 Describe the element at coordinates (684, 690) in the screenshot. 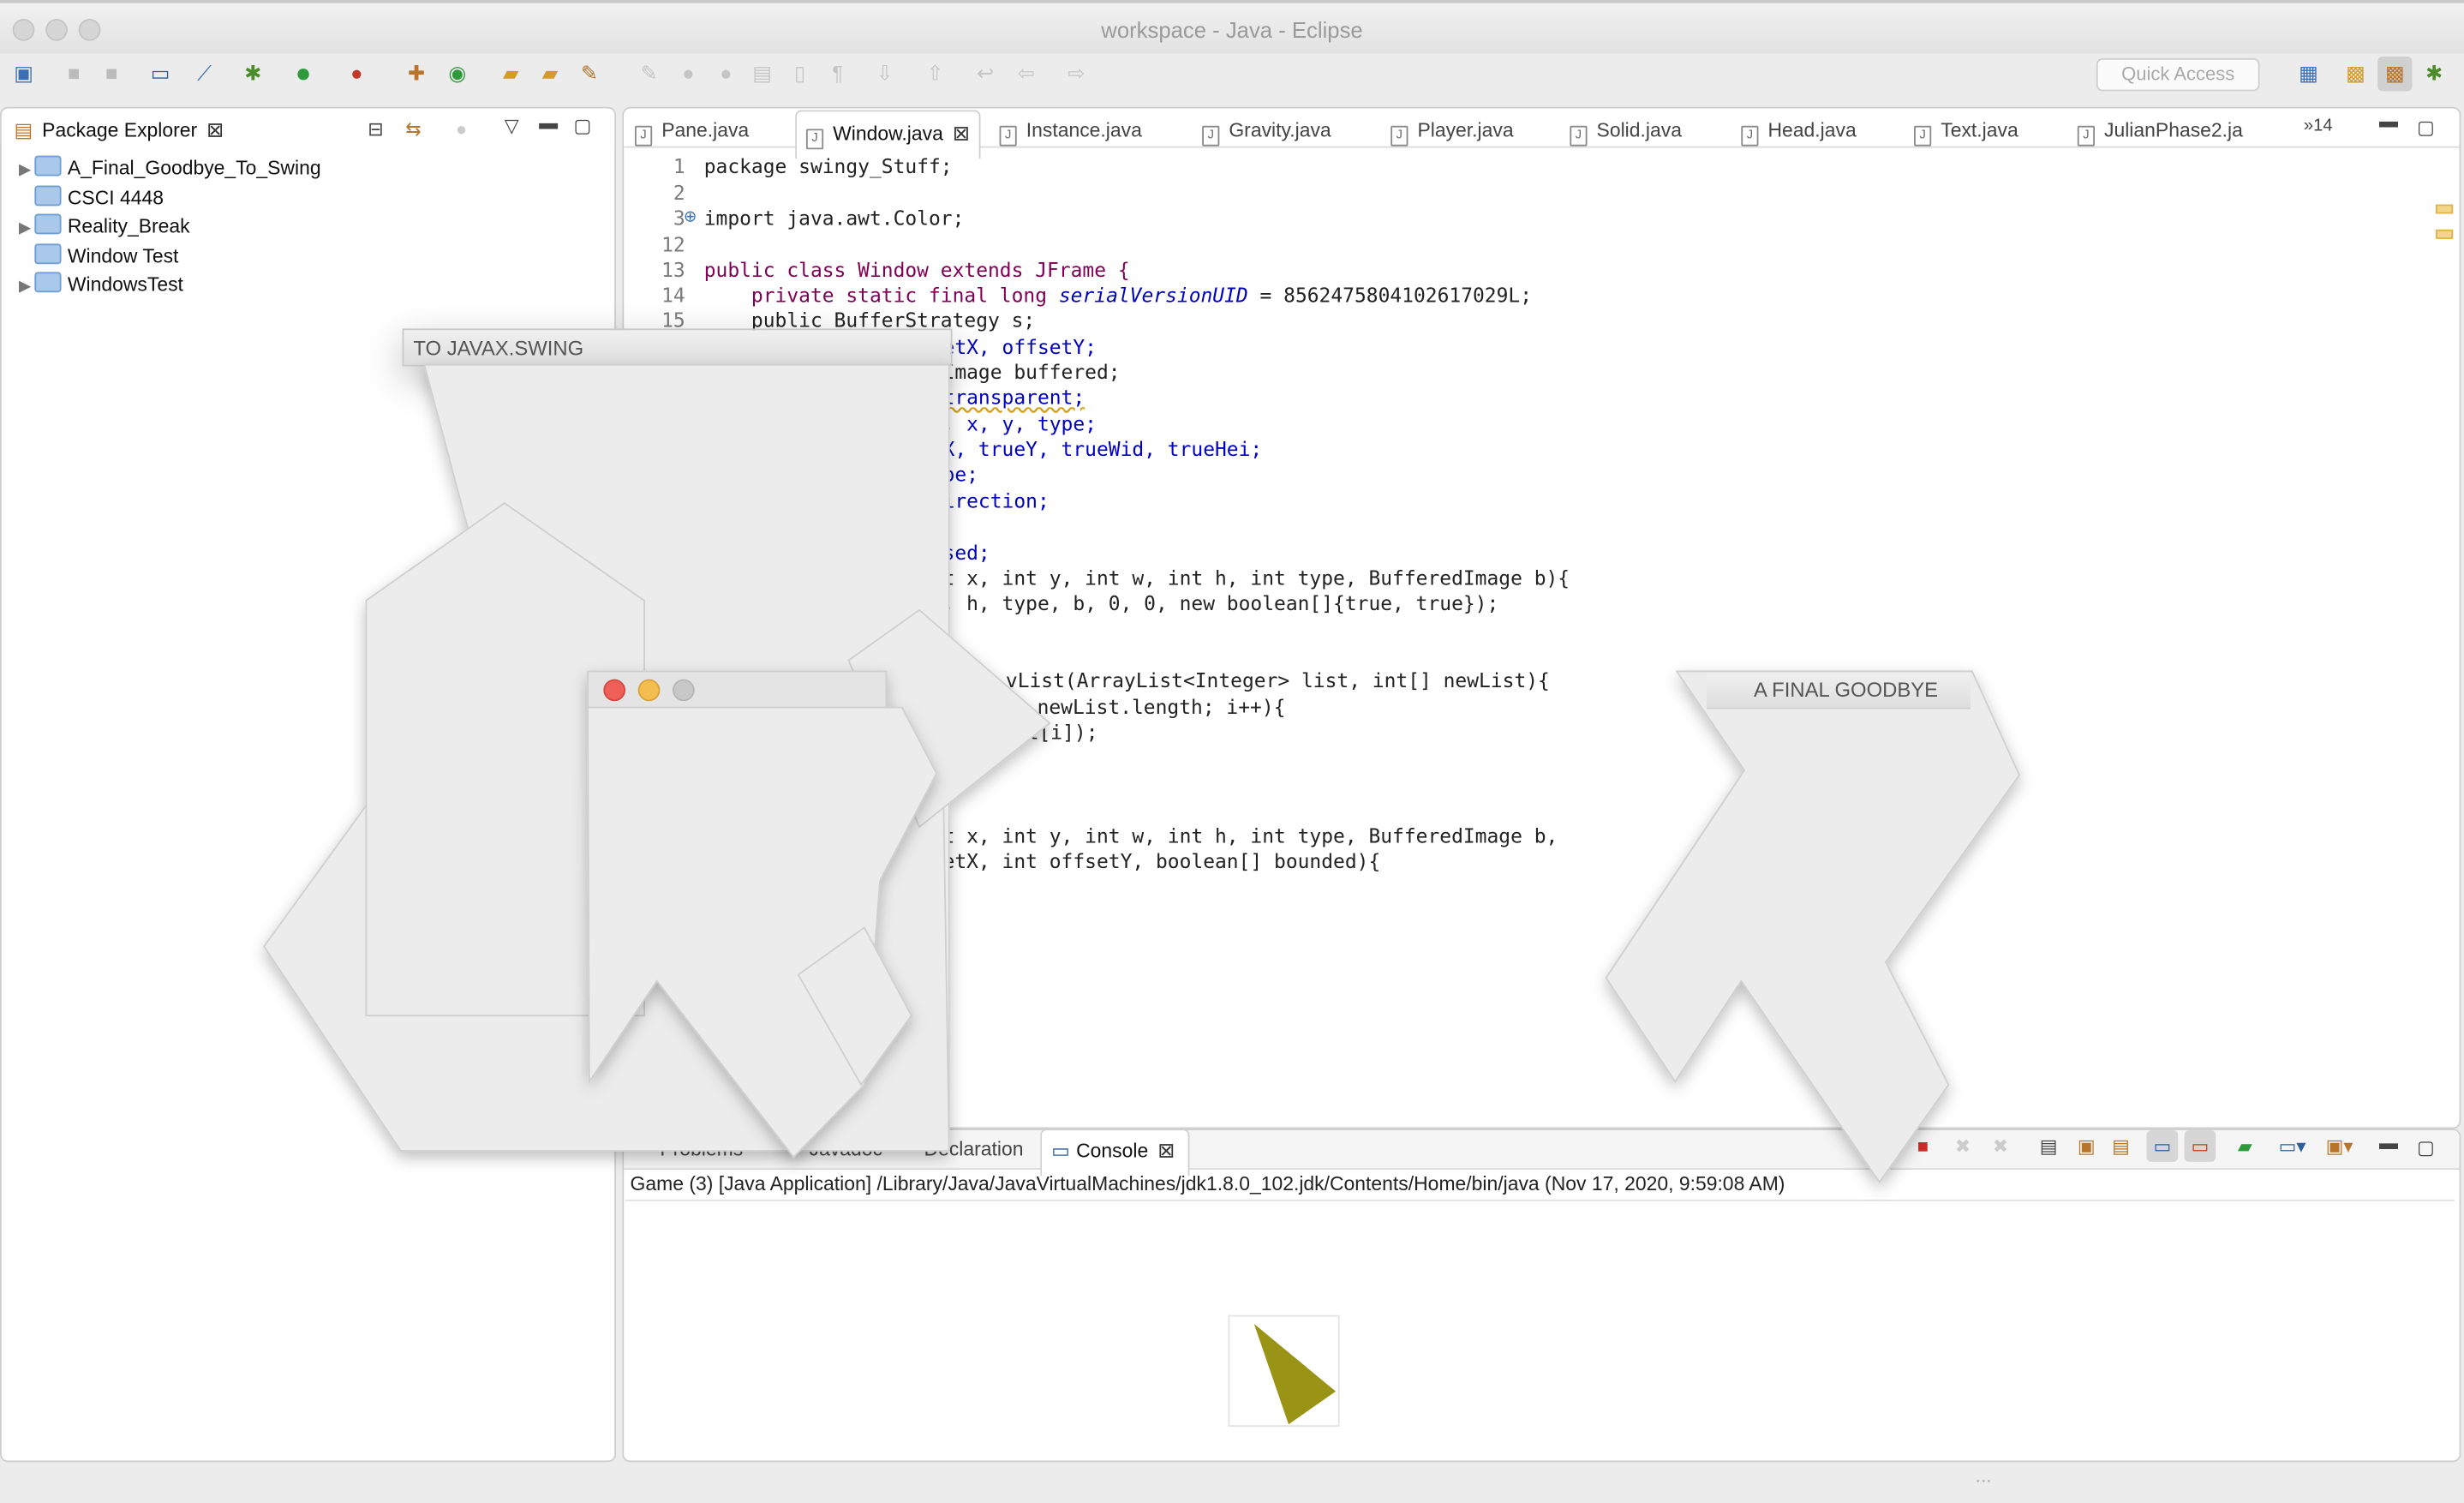

I see `zoom-small-window-icon` at that location.